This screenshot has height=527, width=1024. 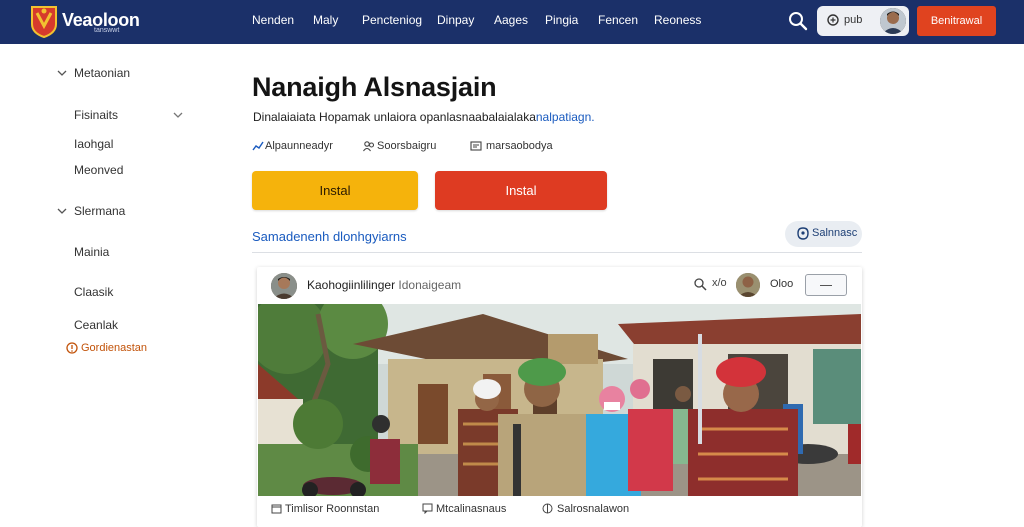 What do you see at coordinates (956, 21) in the screenshot?
I see `primary-cta-button: Benitrawal` at bounding box center [956, 21].